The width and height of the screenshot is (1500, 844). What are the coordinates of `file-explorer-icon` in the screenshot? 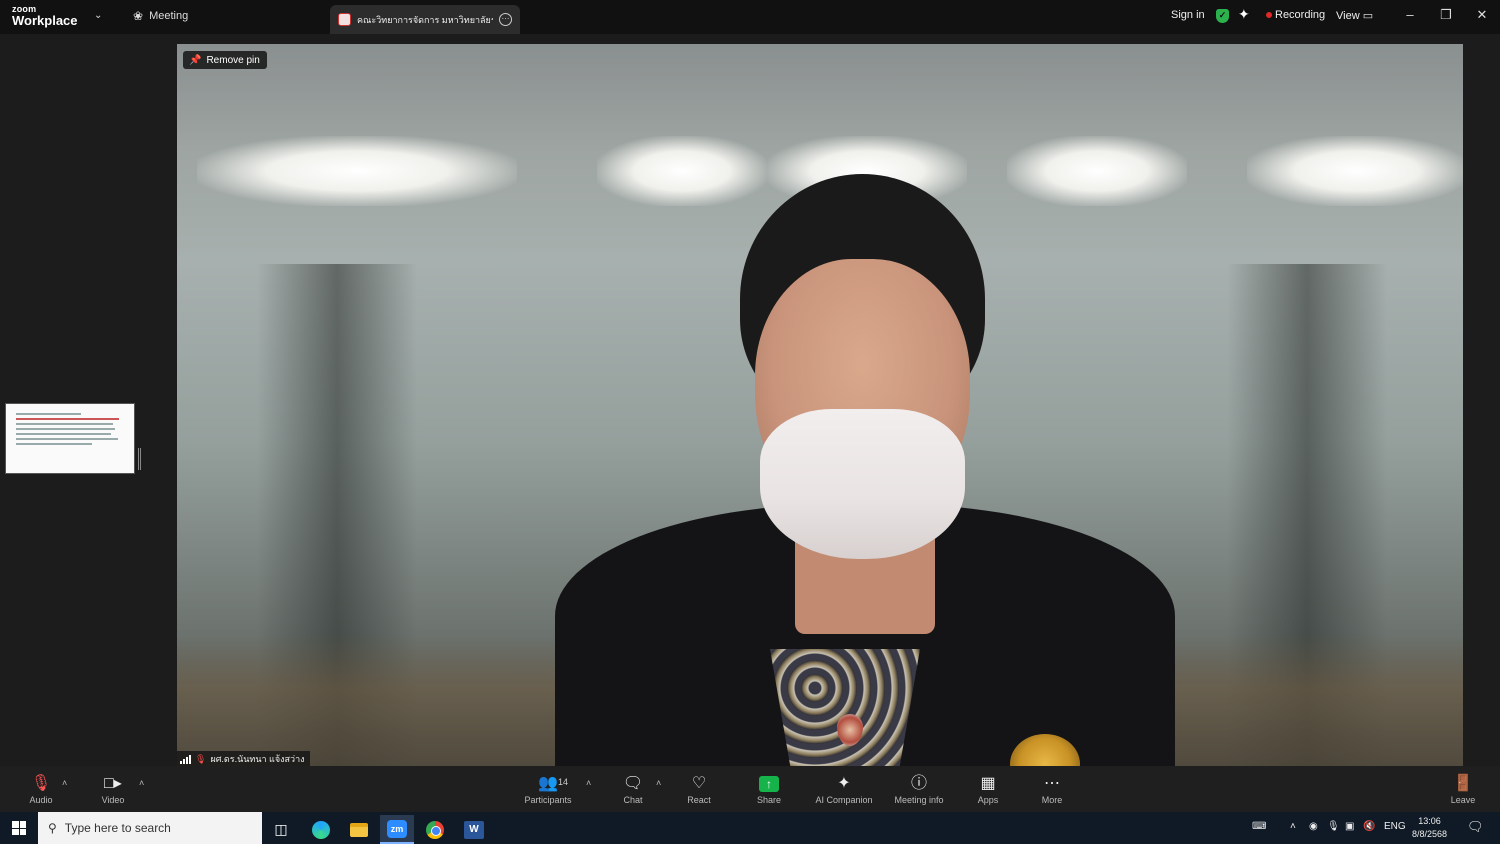 It's located at (359, 829).